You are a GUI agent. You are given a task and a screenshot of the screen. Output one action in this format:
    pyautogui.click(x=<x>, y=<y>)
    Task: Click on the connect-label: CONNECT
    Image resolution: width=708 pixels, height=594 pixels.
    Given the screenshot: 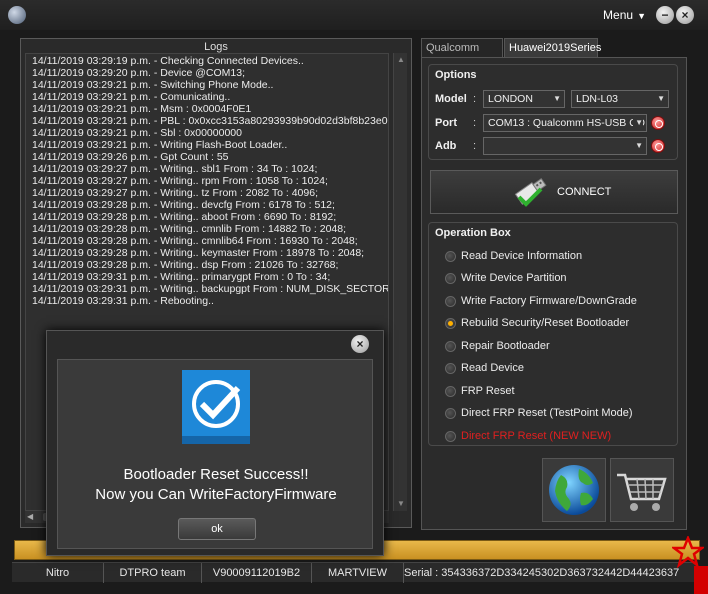 What is the action you would take?
    pyautogui.click(x=584, y=192)
    